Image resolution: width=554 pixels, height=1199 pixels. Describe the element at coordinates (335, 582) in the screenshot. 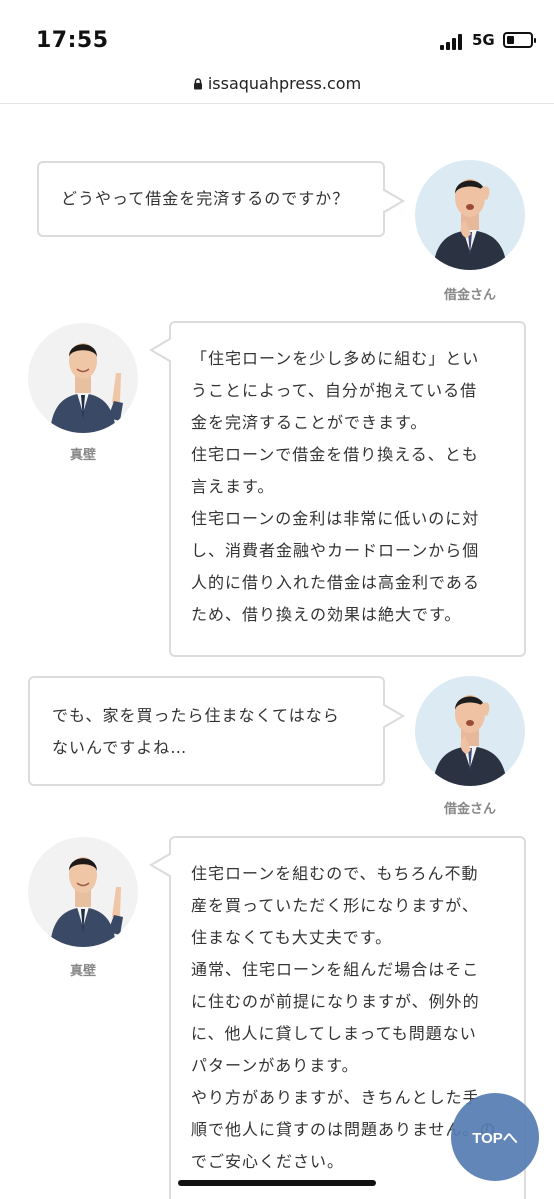

I see `bubble-line: 人的に借り入れた借金は高金利である` at that location.